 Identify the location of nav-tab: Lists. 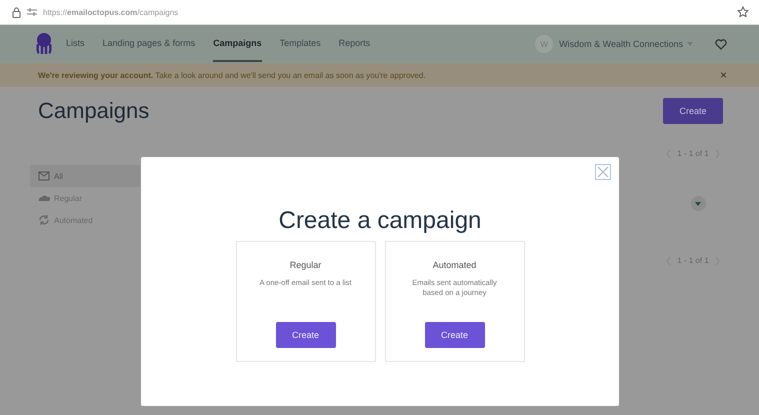
(75, 44).